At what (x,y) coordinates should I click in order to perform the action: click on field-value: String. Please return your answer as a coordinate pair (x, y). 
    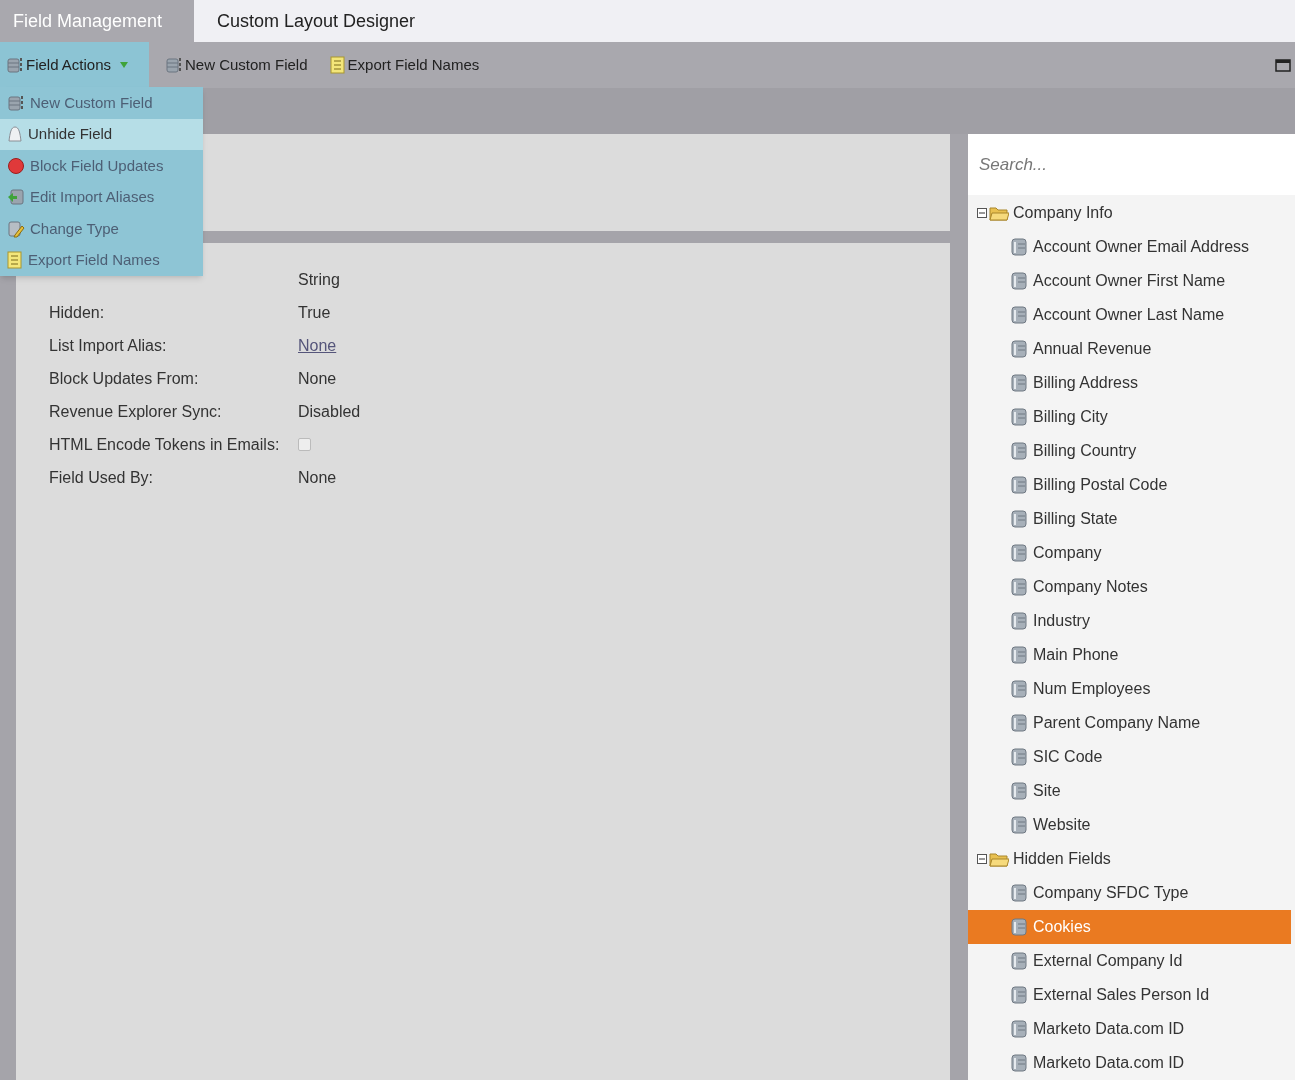
    Looking at the image, I should click on (319, 279).